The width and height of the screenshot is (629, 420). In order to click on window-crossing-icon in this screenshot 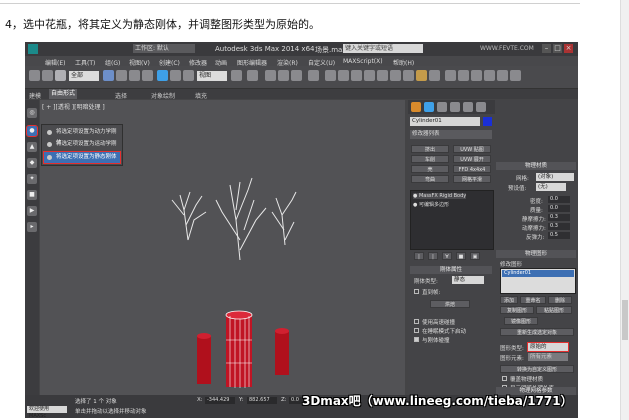, I will do `click(147, 75)`.